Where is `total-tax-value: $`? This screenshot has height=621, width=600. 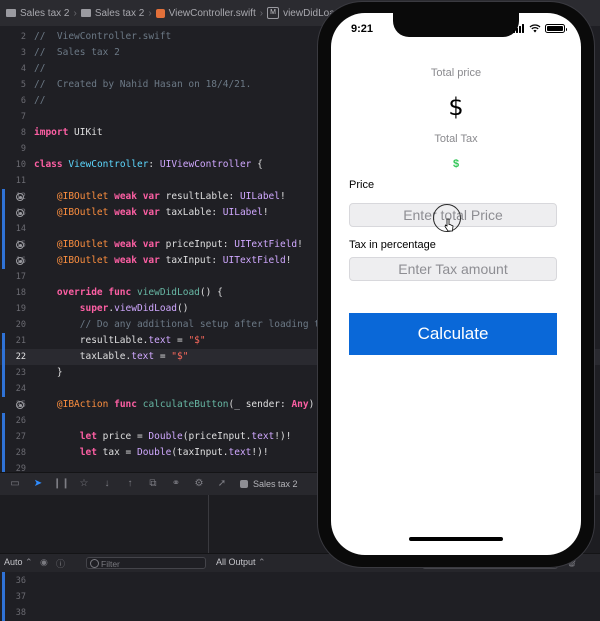 total-tax-value: $ is located at coordinates (456, 164).